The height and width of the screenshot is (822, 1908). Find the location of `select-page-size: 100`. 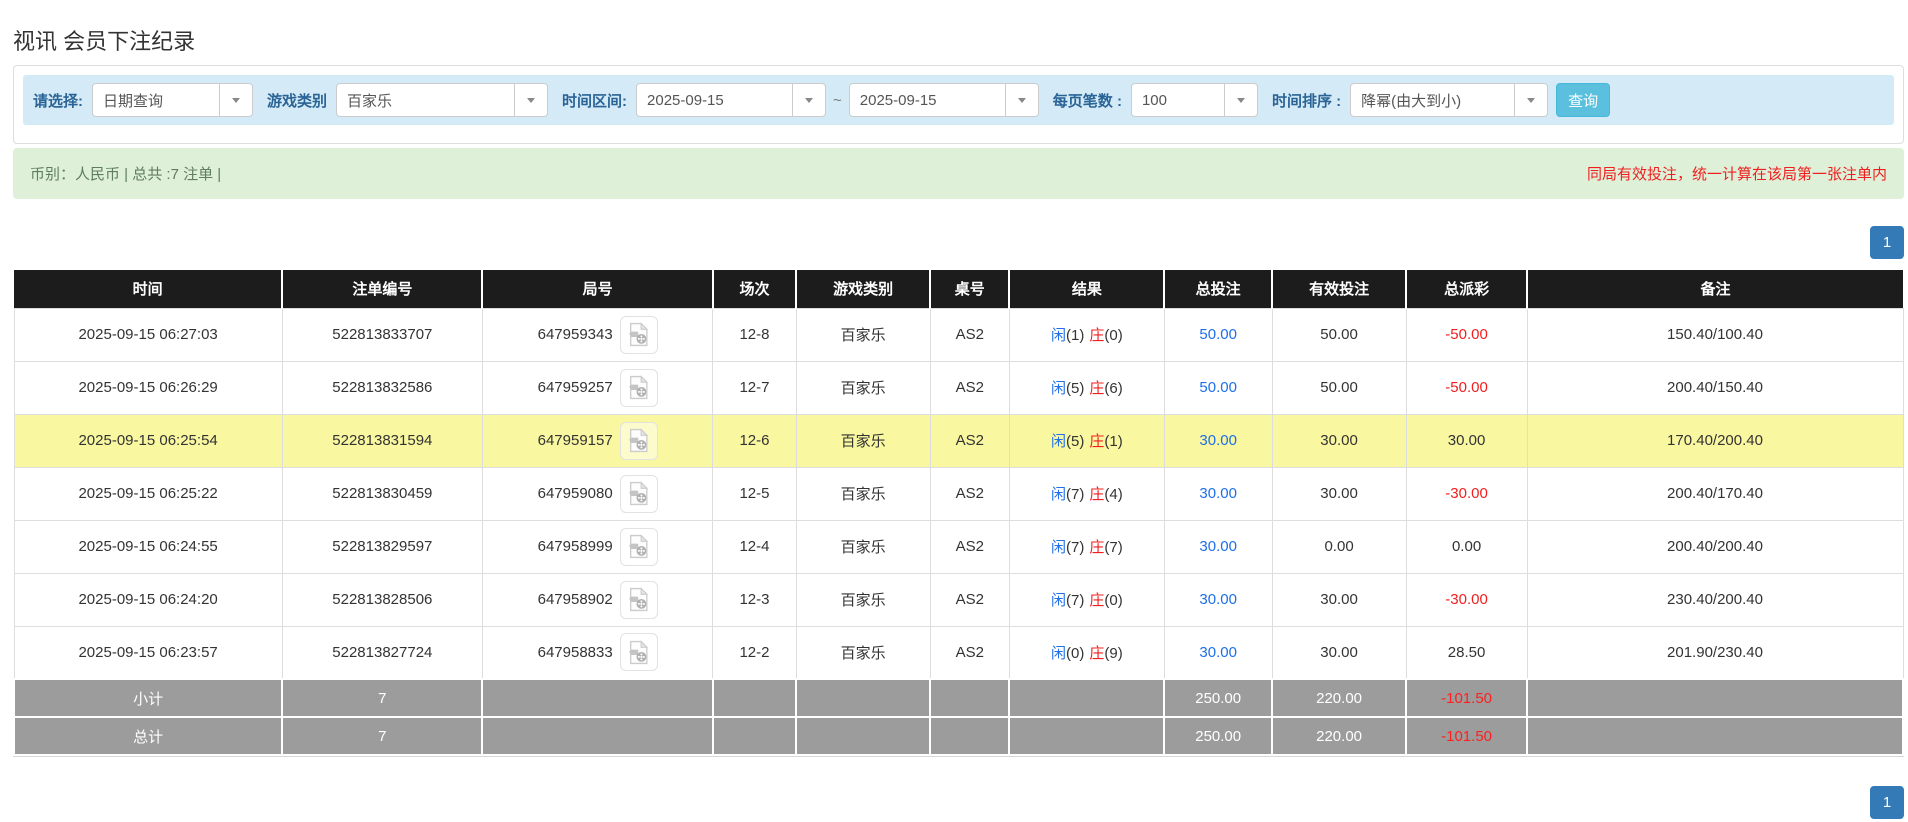

select-page-size: 100 is located at coordinates (1194, 100).